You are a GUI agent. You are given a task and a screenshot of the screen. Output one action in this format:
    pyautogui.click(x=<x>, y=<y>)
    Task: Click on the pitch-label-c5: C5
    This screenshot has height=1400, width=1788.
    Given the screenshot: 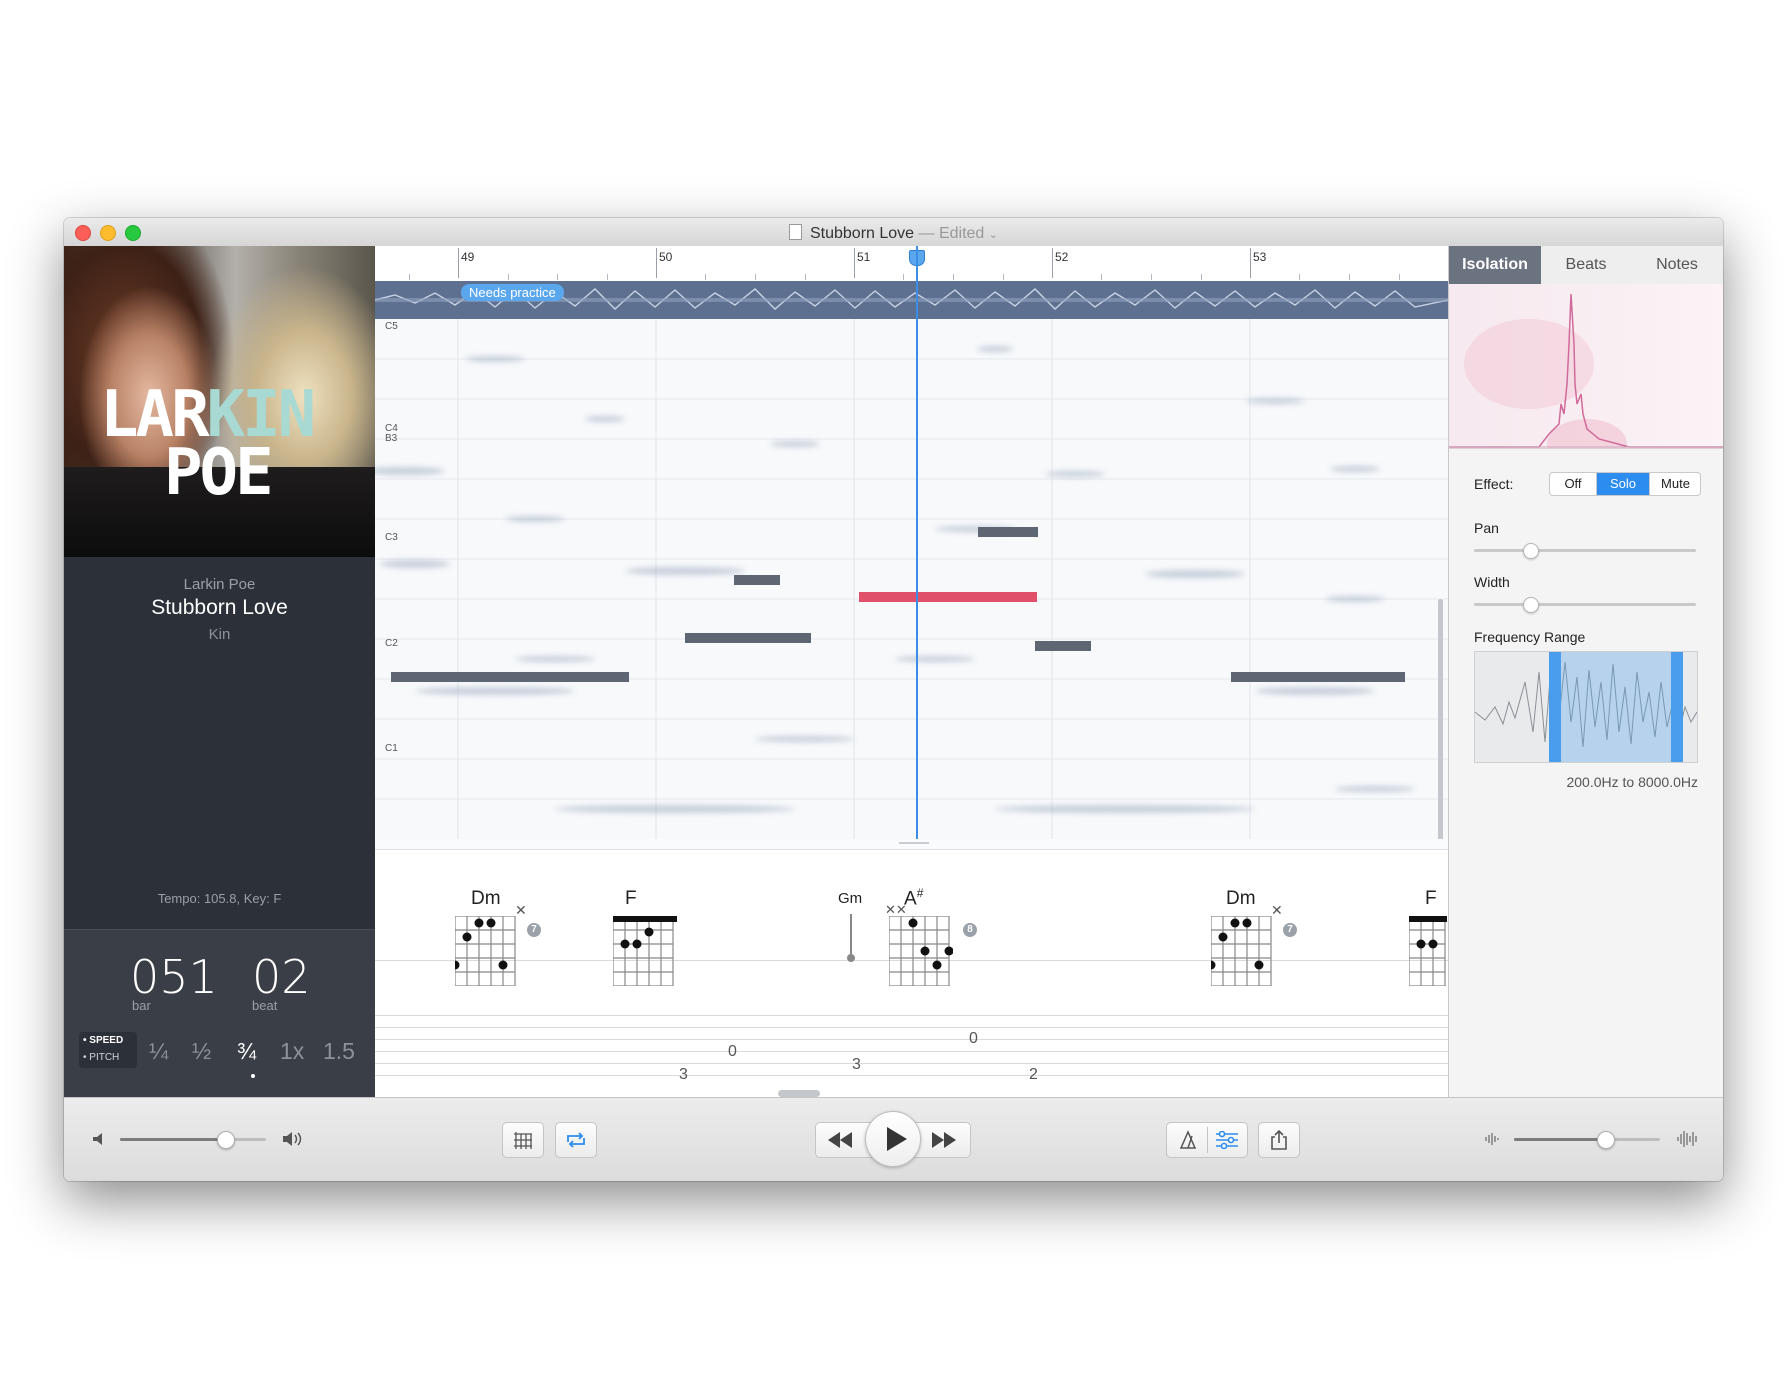 What is the action you would take?
    pyautogui.click(x=391, y=326)
    